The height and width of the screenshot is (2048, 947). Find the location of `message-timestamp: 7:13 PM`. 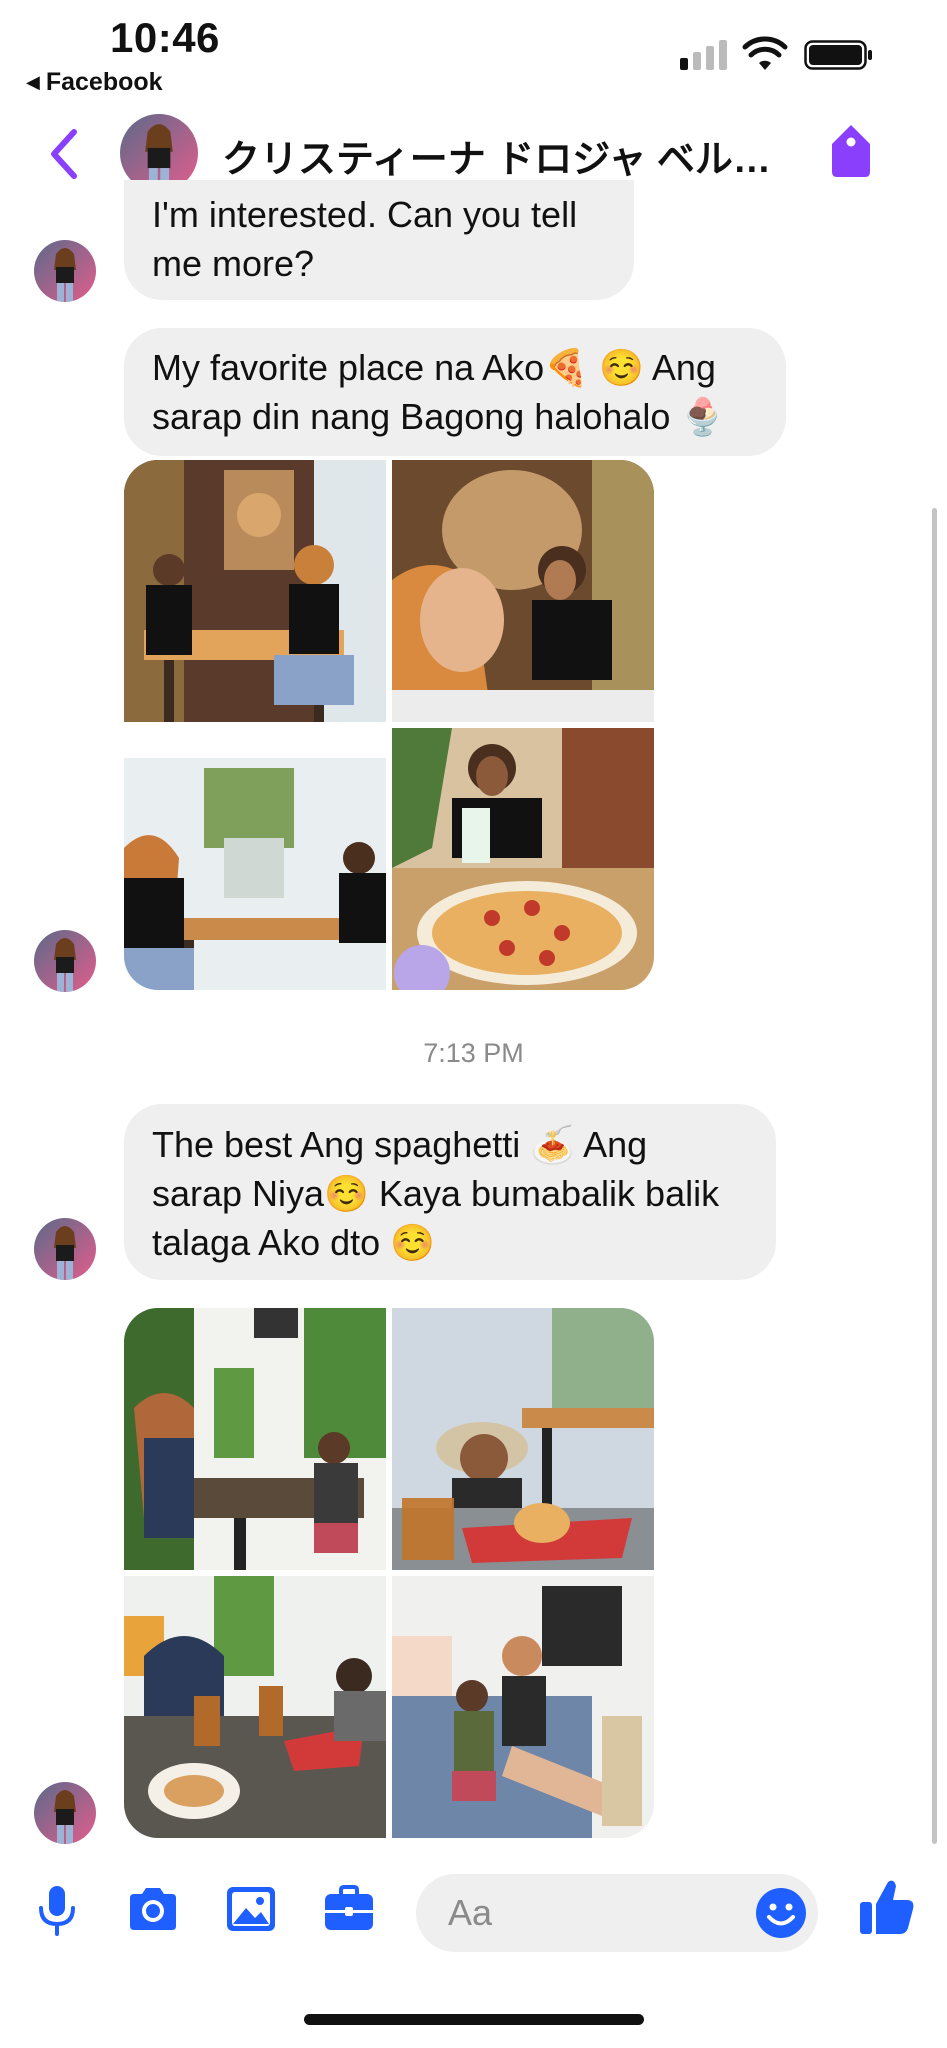

message-timestamp: 7:13 PM is located at coordinates (473, 1053).